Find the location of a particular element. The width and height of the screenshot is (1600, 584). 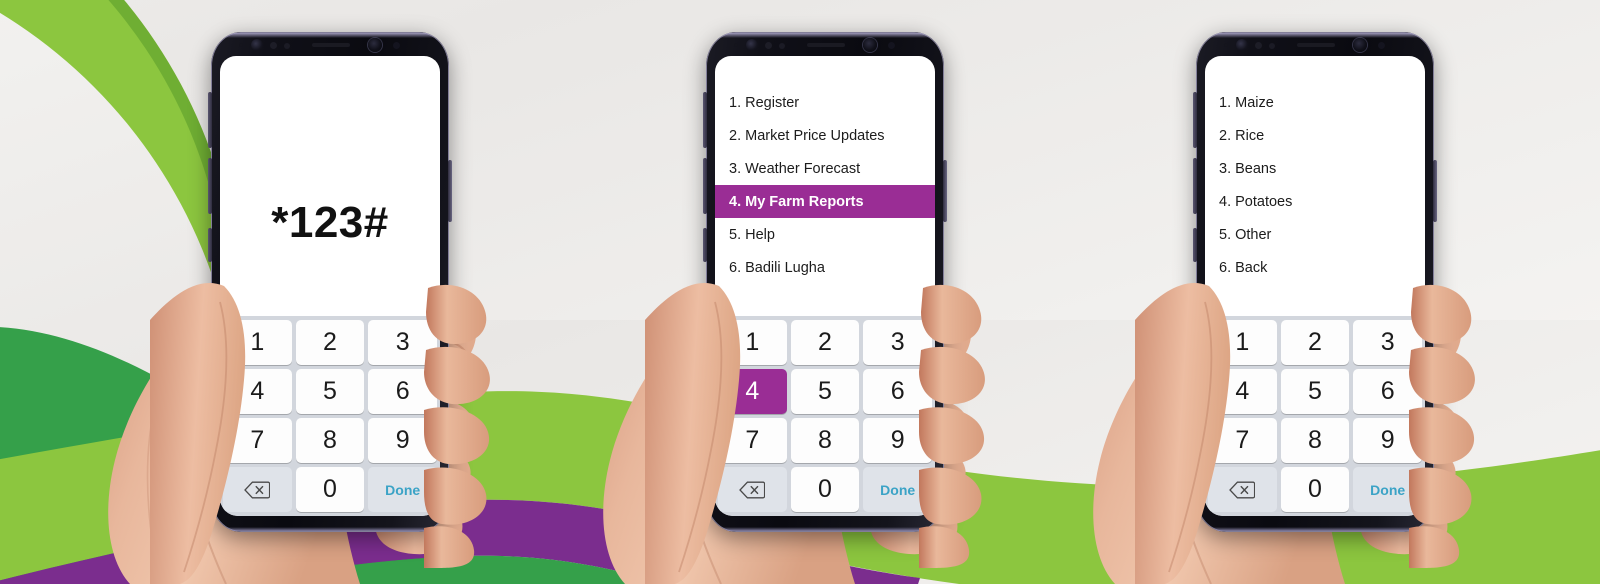

menu-item-beans: 3. Beans is located at coordinates (1315, 168).